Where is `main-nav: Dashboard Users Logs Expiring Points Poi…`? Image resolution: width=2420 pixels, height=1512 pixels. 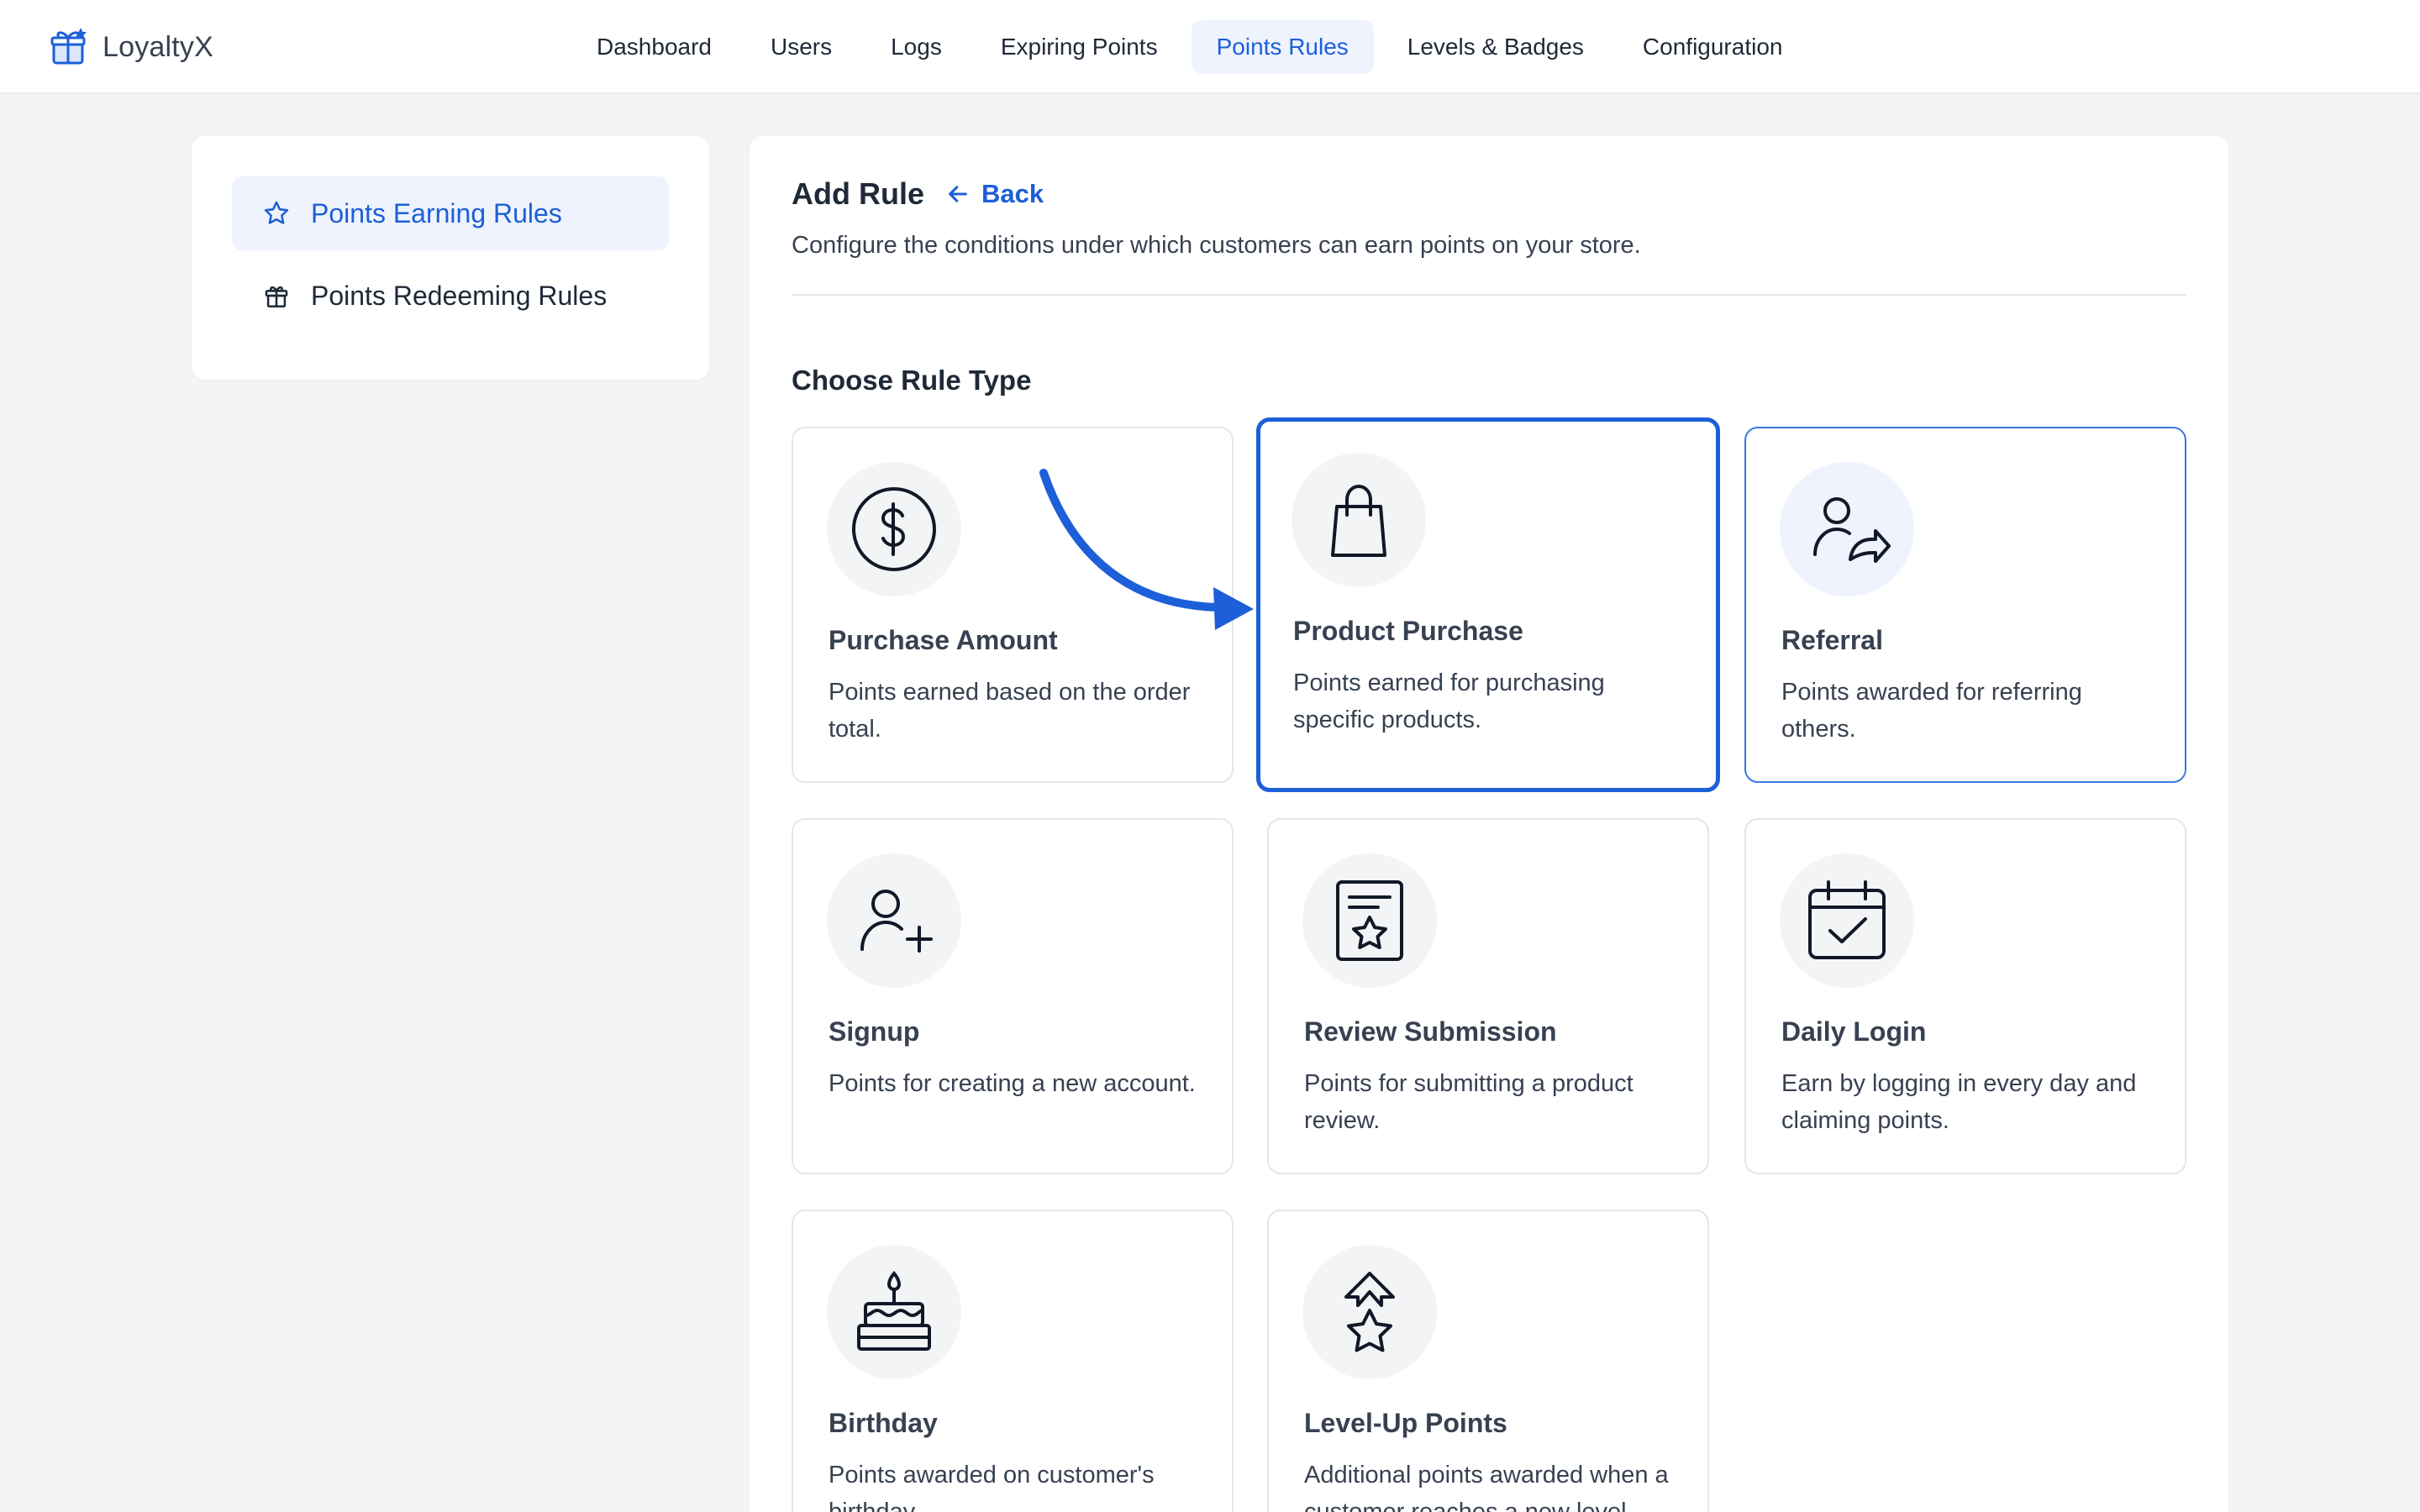 main-nav: Dashboard Users Logs Expiring Points Poi… is located at coordinates (1189, 47).